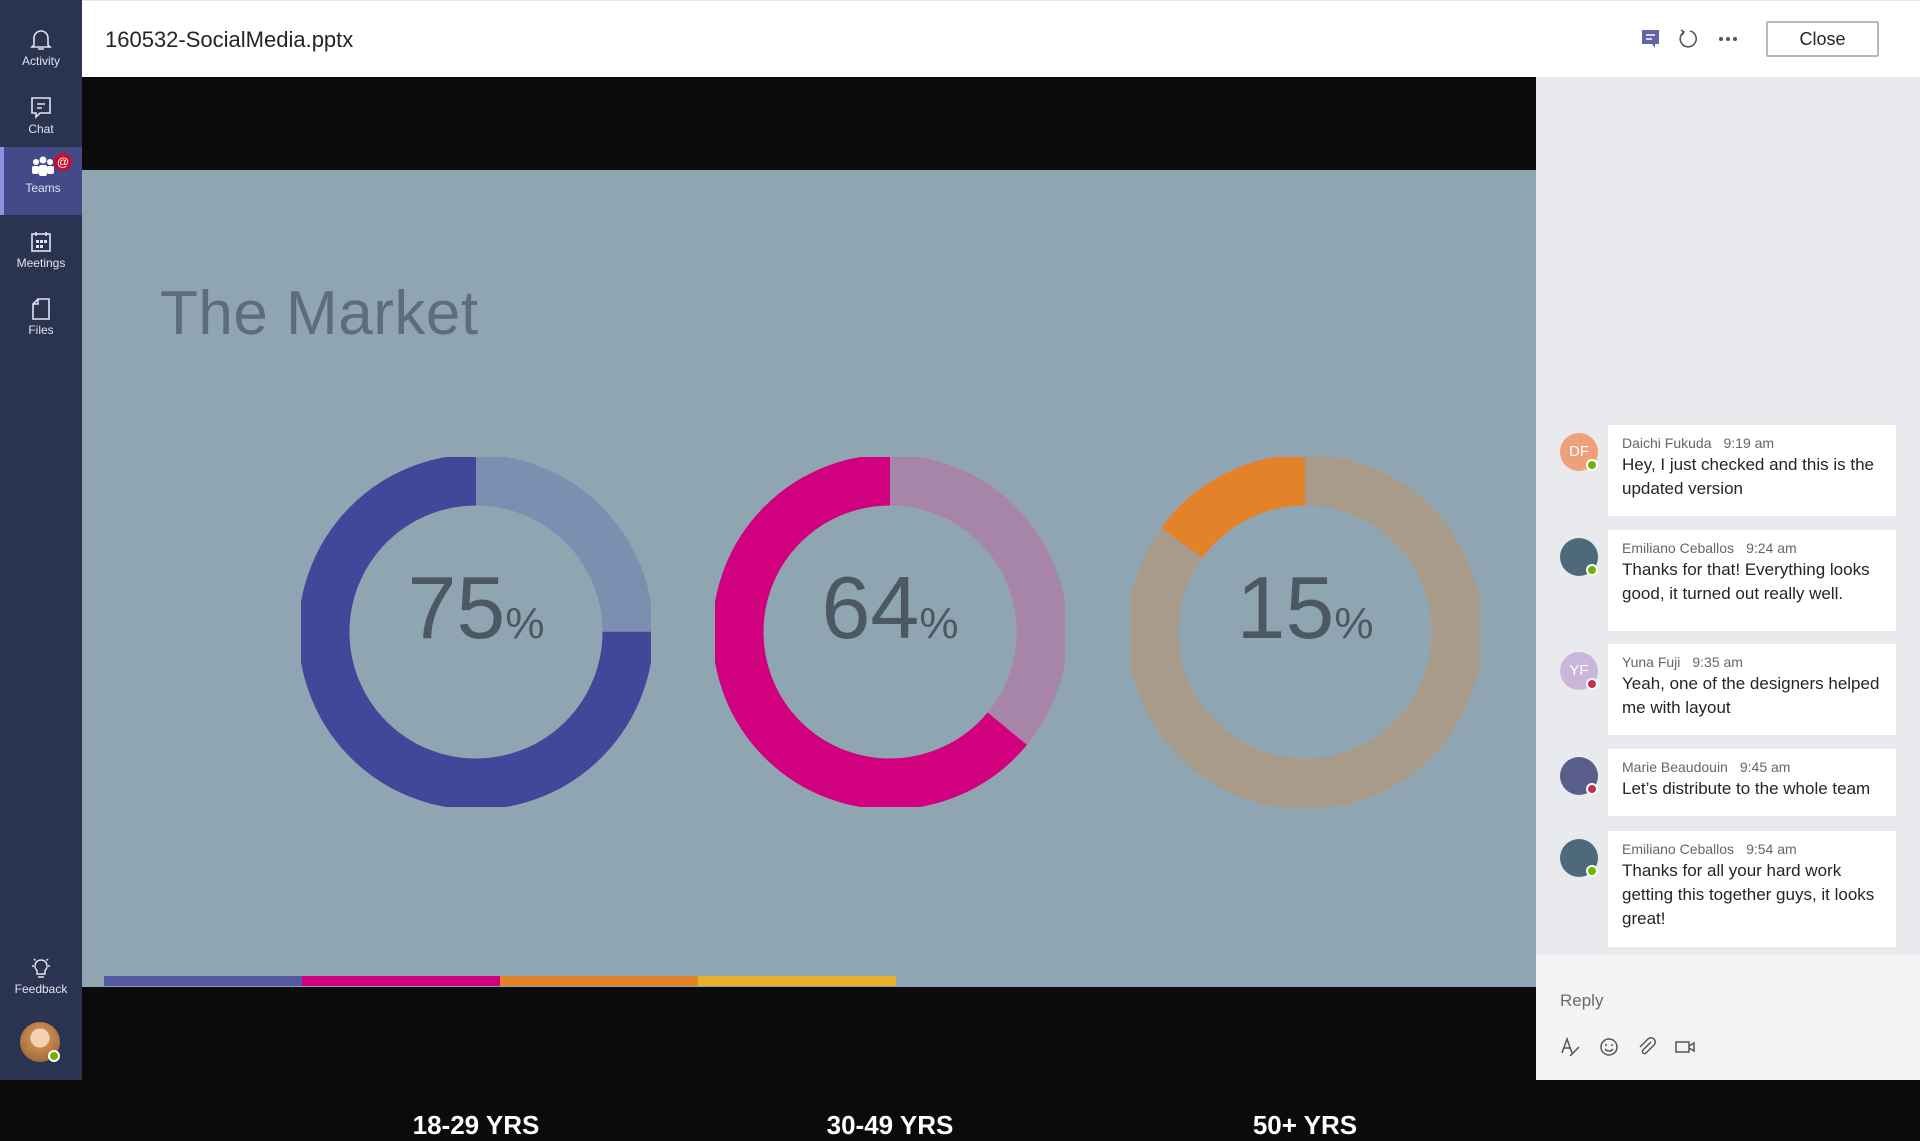 The width and height of the screenshot is (1920, 1141). Describe the element at coordinates (1579, 452) in the screenshot. I see `avatar: DF` at that location.